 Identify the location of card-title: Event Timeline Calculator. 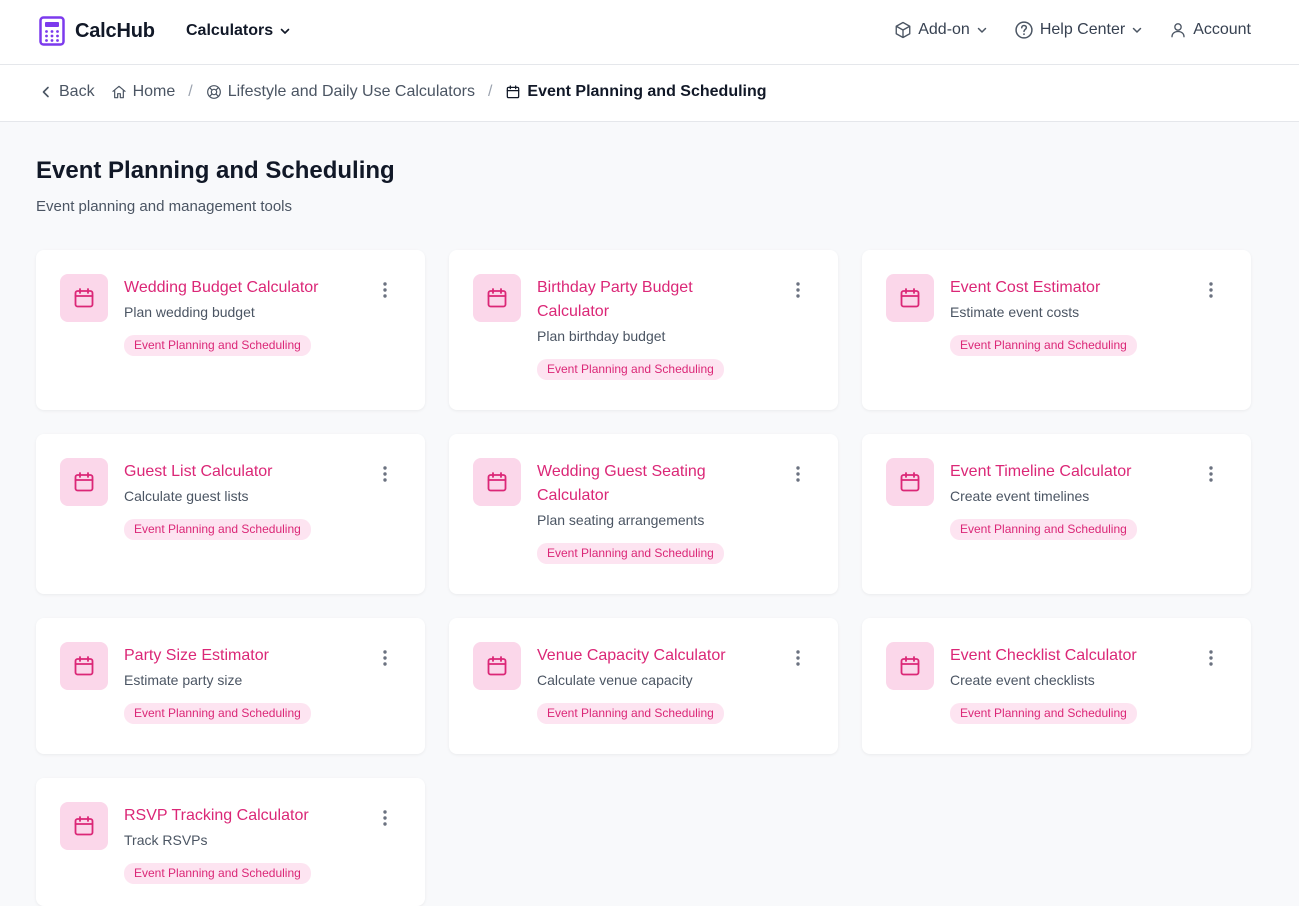
(1063, 472).